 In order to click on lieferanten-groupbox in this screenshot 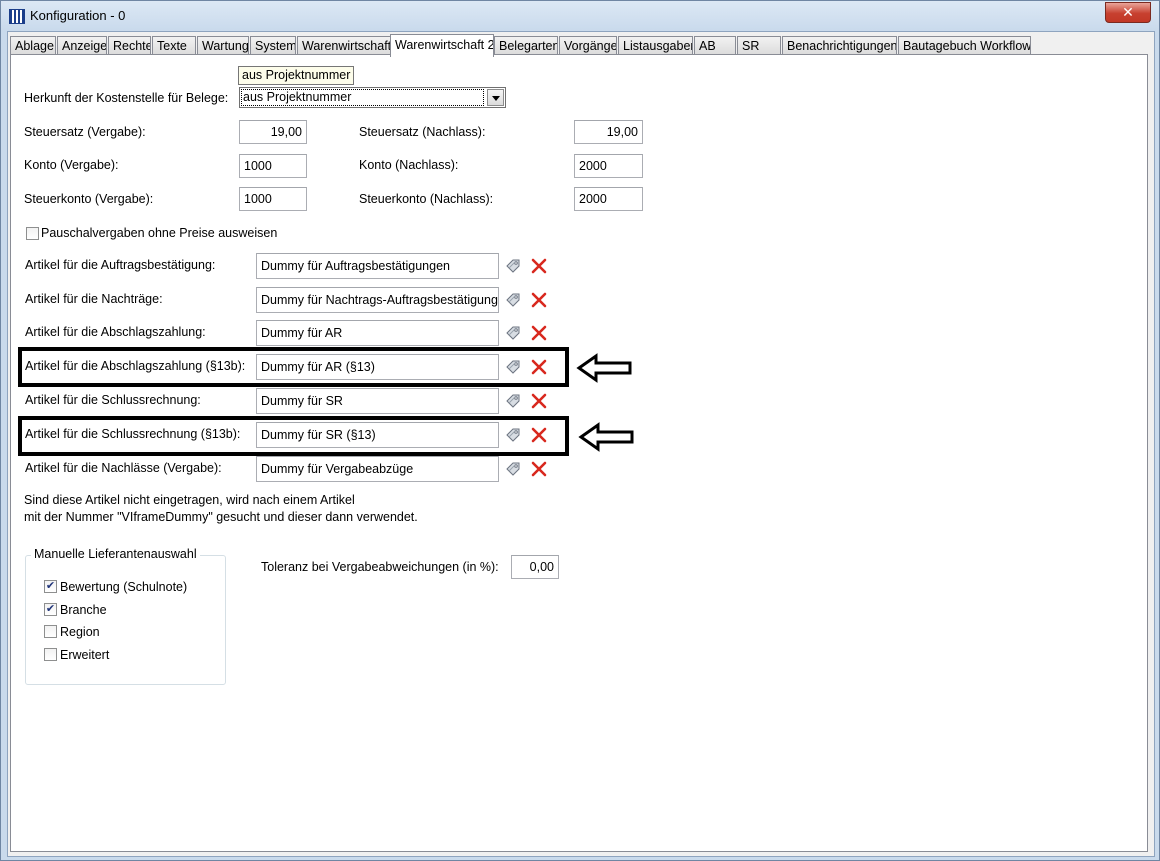, I will do `click(125, 620)`.